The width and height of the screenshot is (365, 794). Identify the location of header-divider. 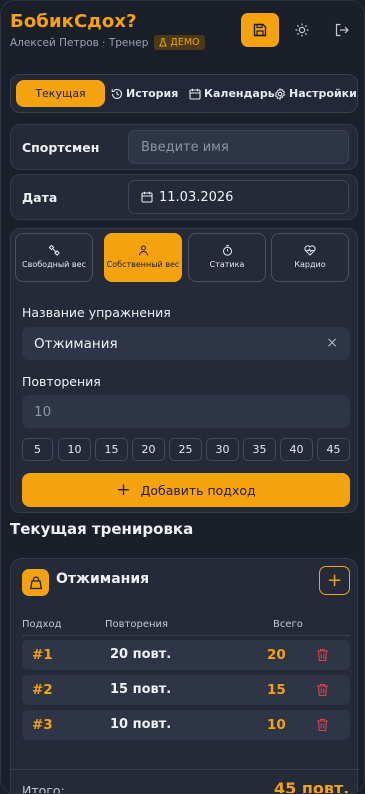
(186, 635).